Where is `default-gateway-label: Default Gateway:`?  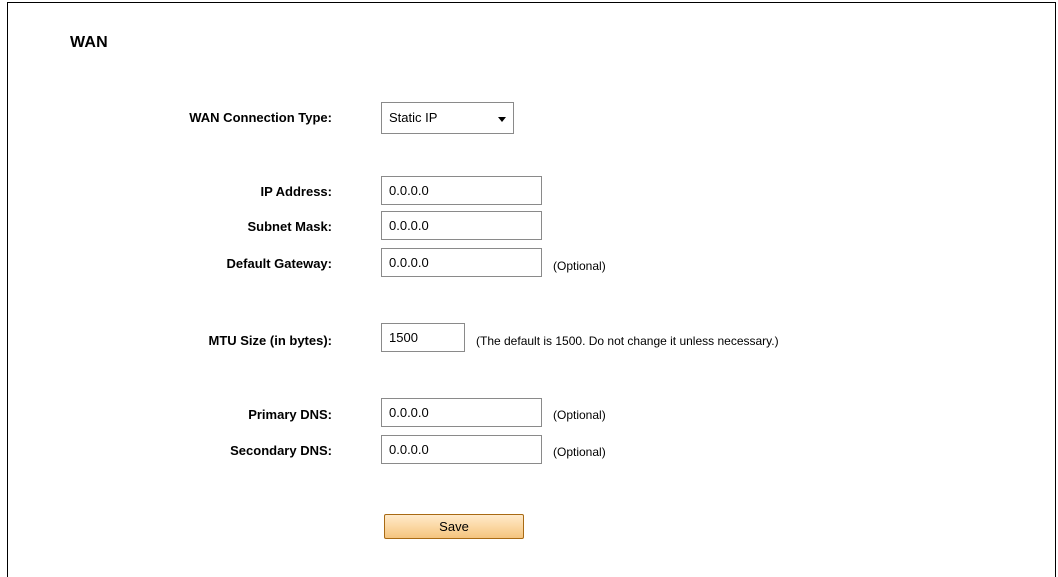
default-gateway-label: Default Gateway: is located at coordinates (279, 263).